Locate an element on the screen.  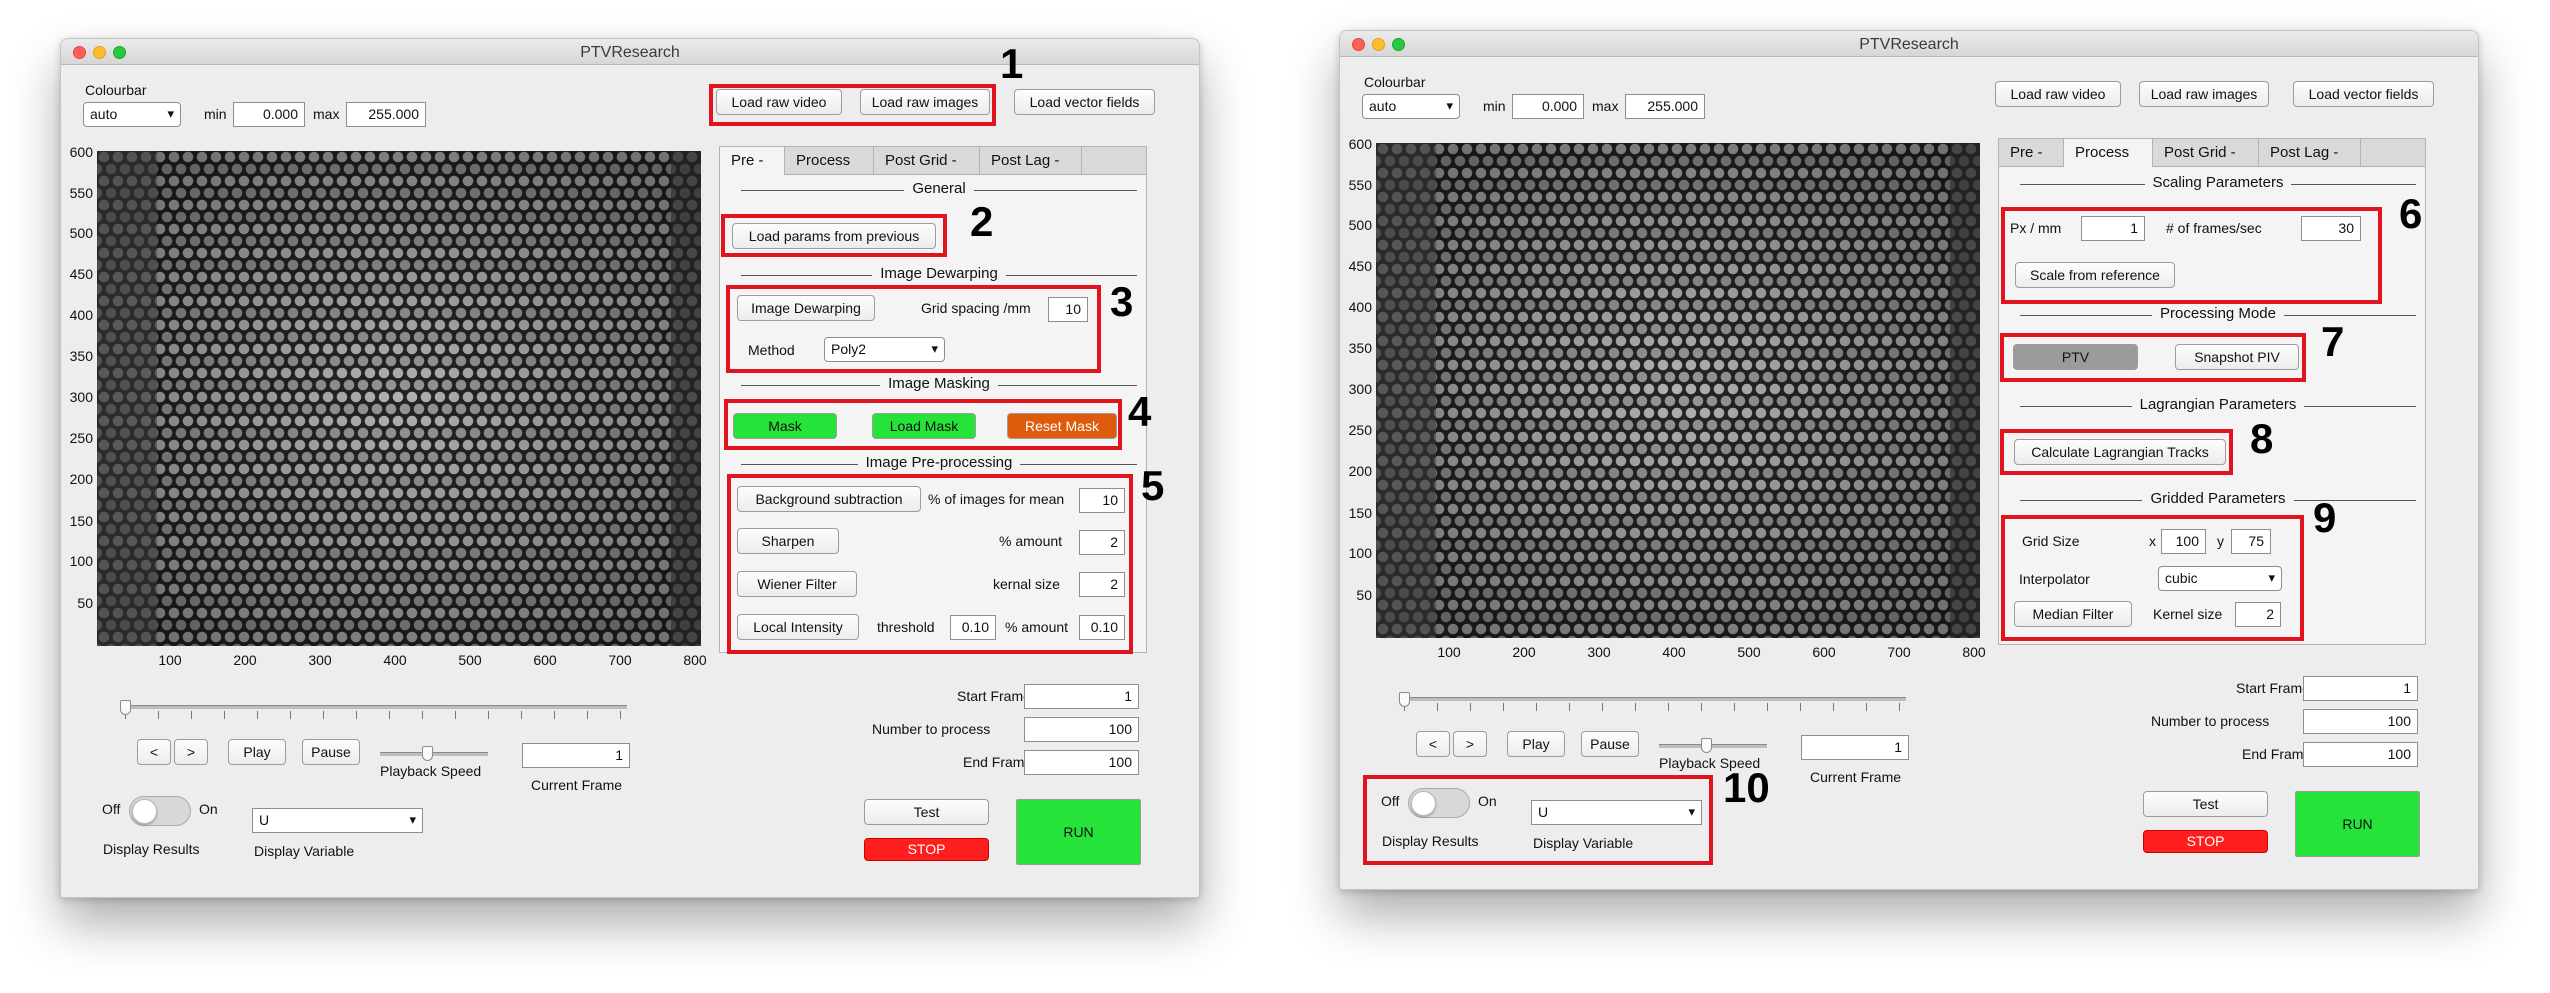
toggle-knob is located at coordinates (144, 811).